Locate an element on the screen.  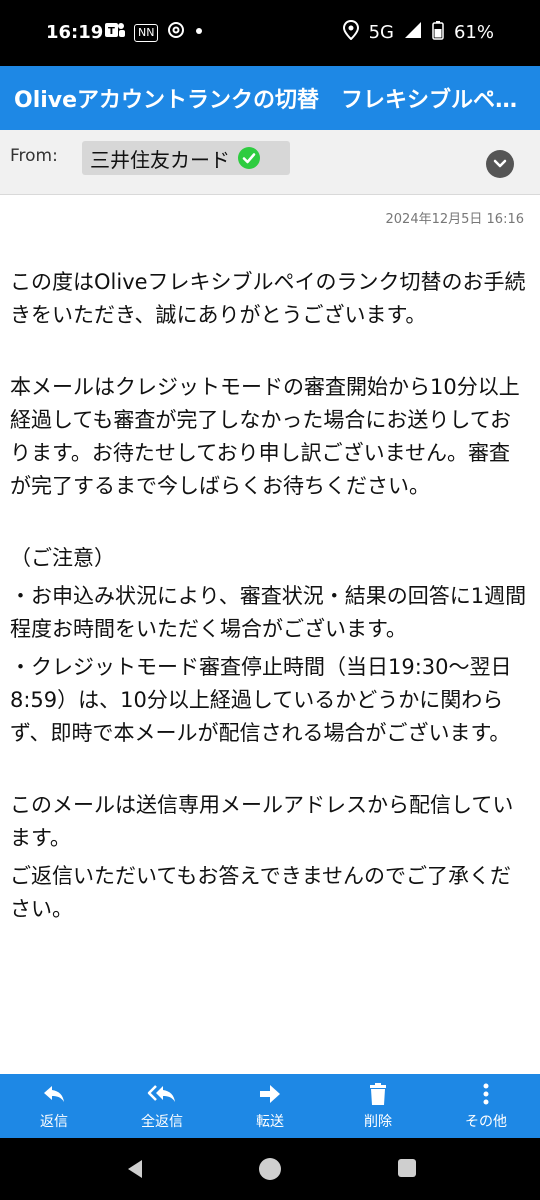
expand-header-button is located at coordinates (500, 164).